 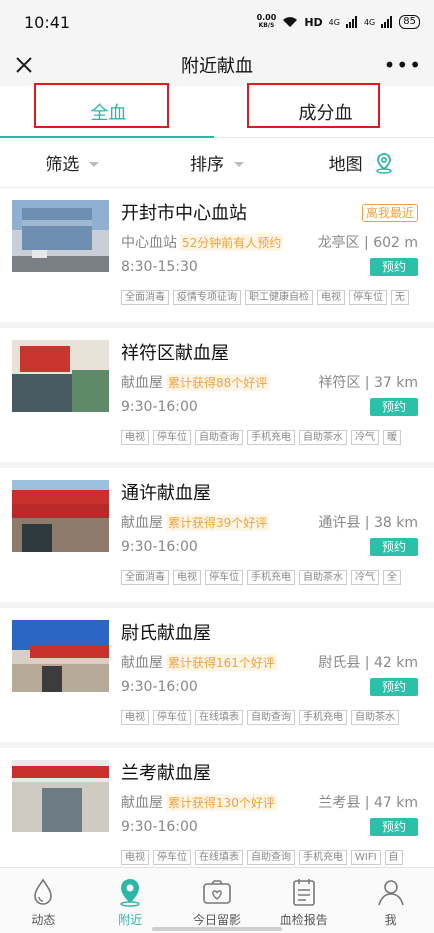 What do you see at coordinates (221, 662) in the screenshot?
I see `station-hint: 累计获得161个好评` at bounding box center [221, 662].